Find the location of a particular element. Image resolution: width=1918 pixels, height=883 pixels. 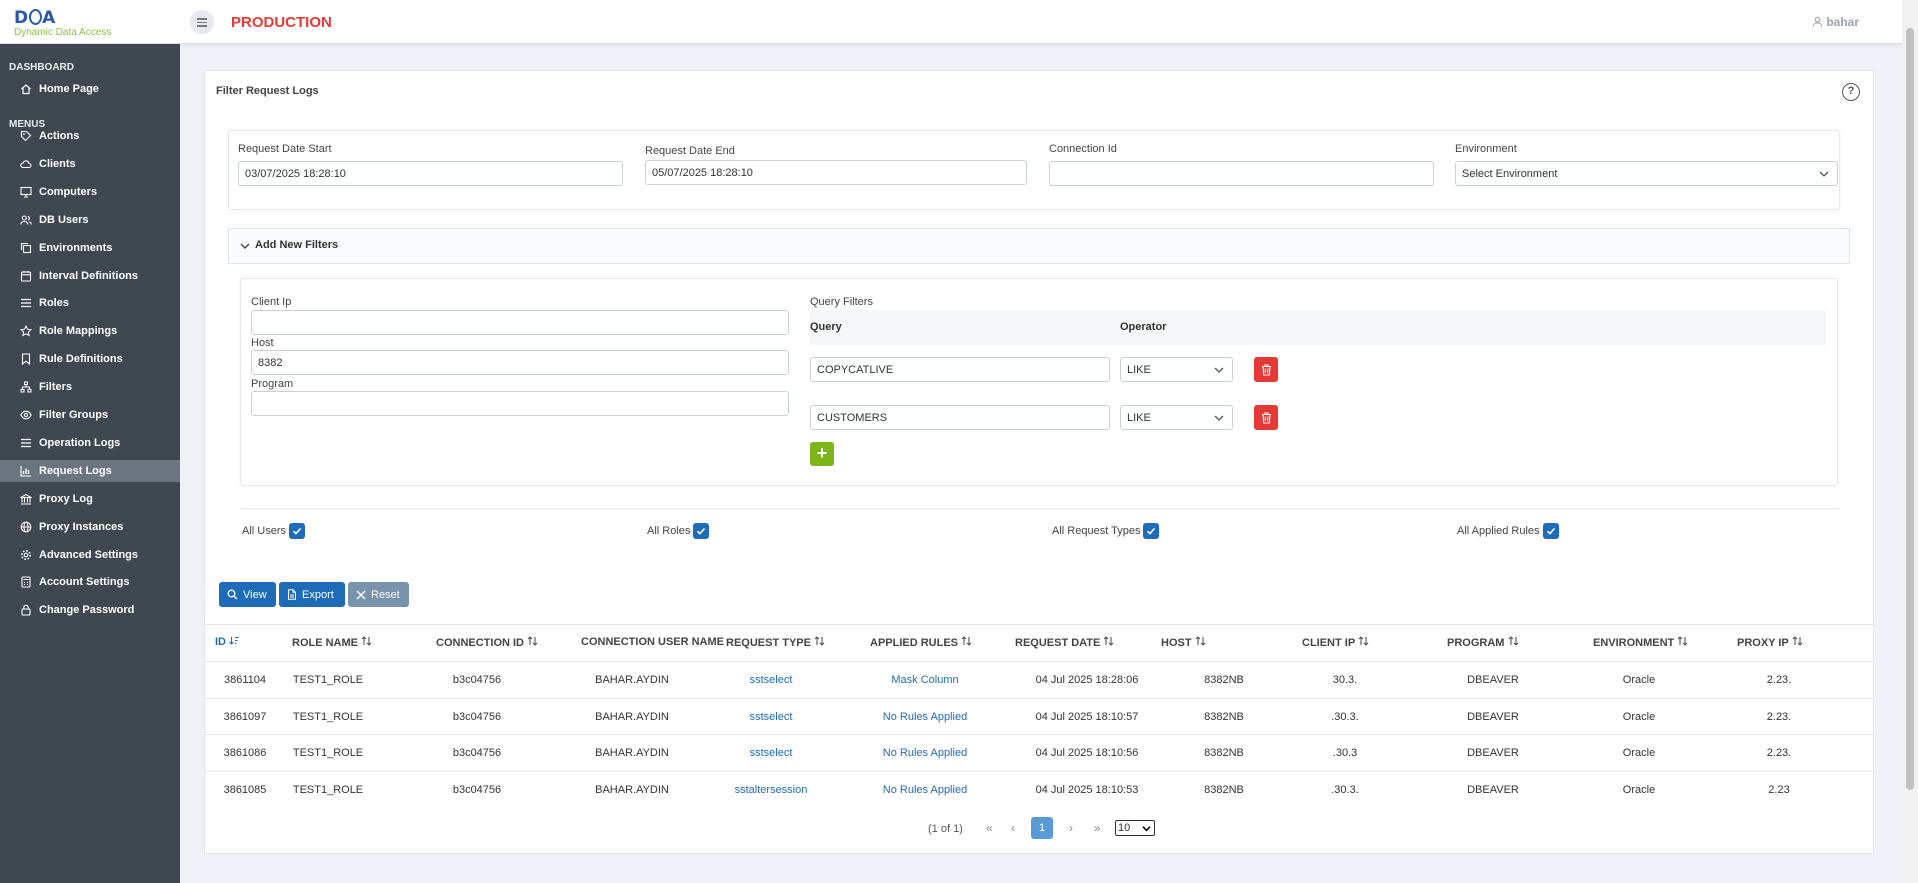

column-header-id: ID is located at coordinates (227, 642).